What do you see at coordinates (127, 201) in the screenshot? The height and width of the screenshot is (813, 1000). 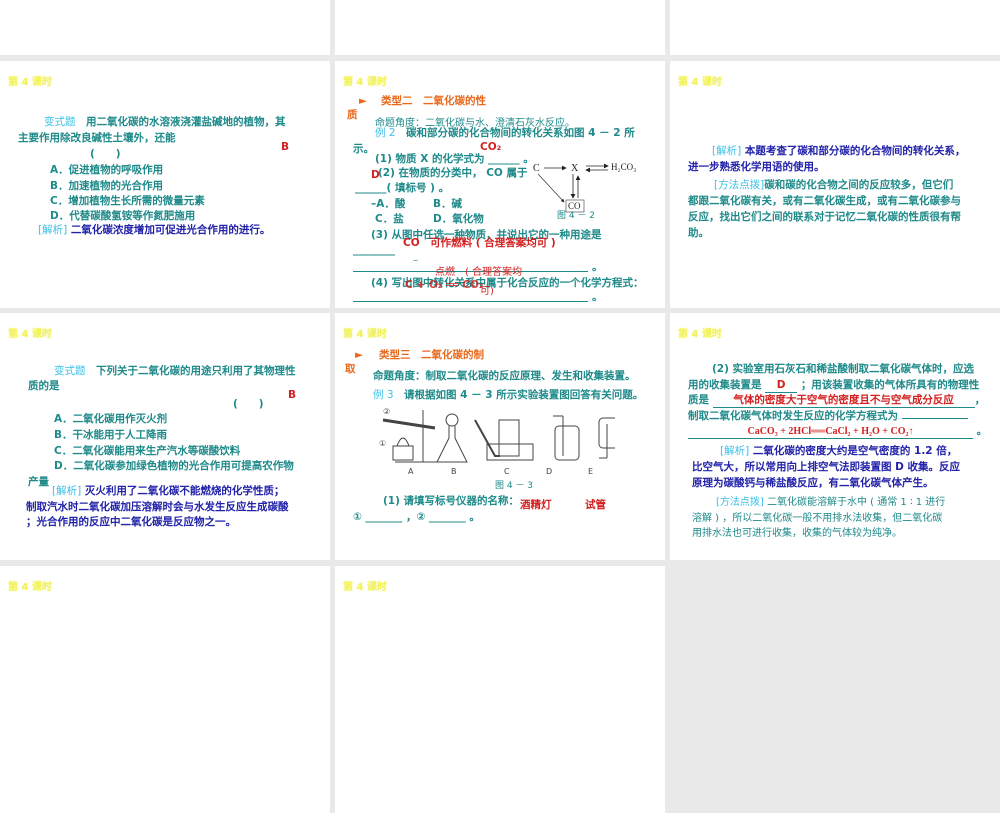 I see `option-c: C．增加植物生长所需的微量元素` at bounding box center [127, 201].